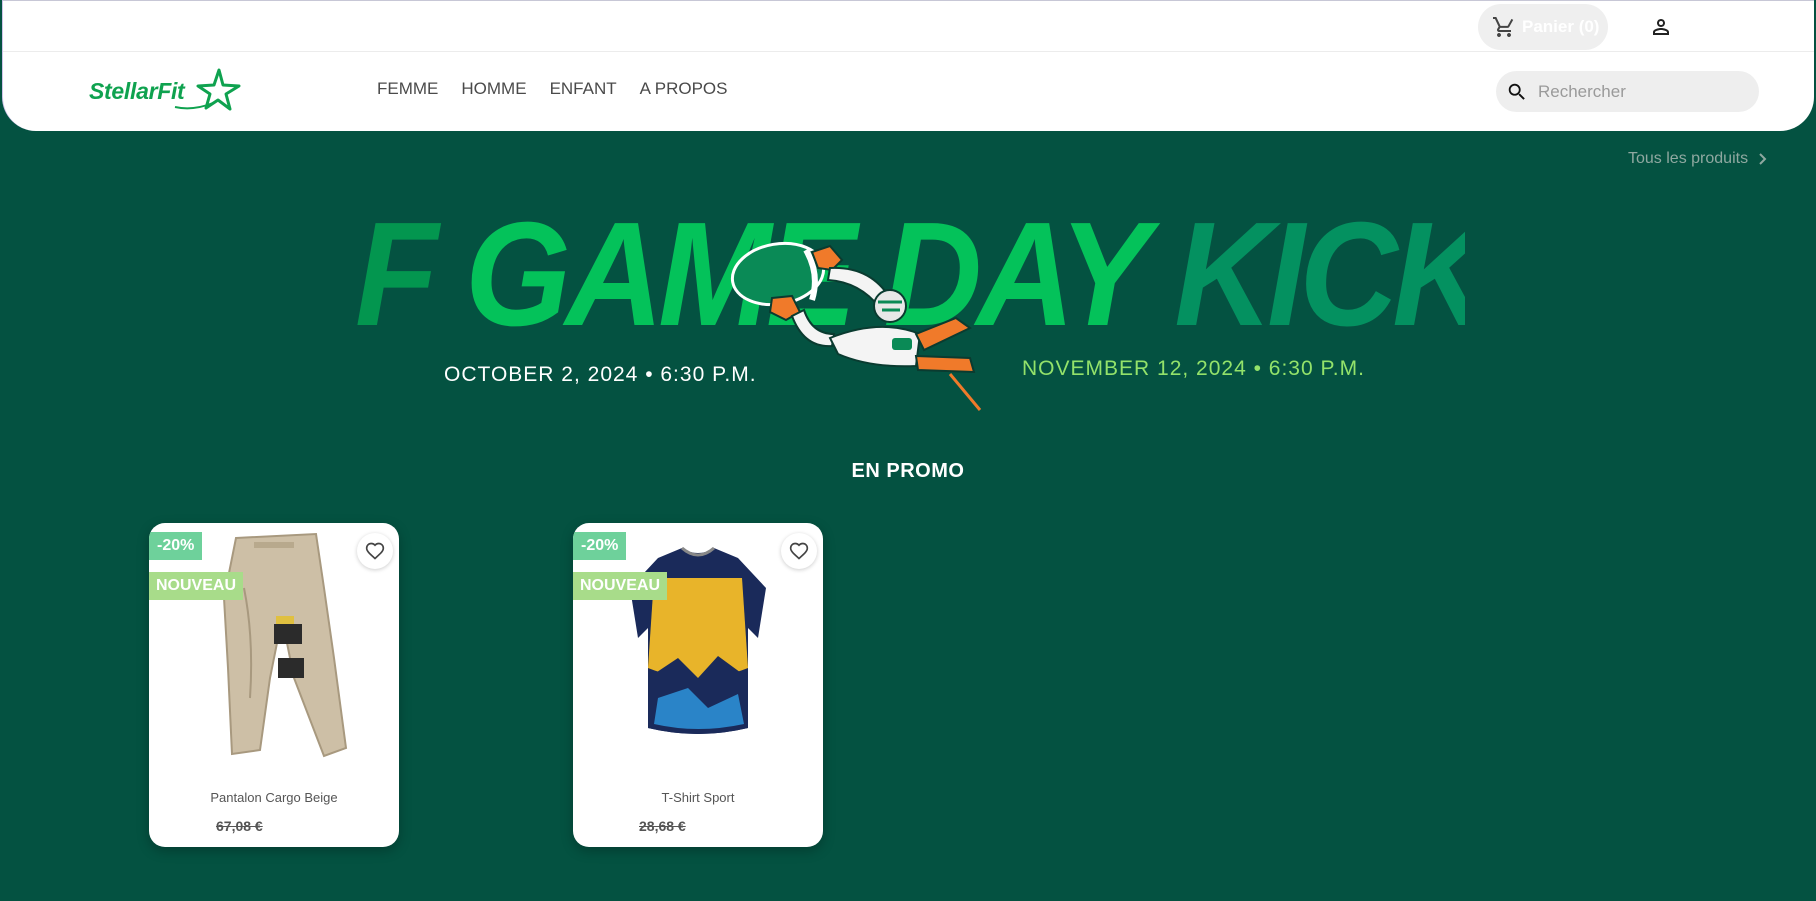 The height and width of the screenshot is (901, 1816). I want to click on product-image-cargo-pants, so click(285, 645).